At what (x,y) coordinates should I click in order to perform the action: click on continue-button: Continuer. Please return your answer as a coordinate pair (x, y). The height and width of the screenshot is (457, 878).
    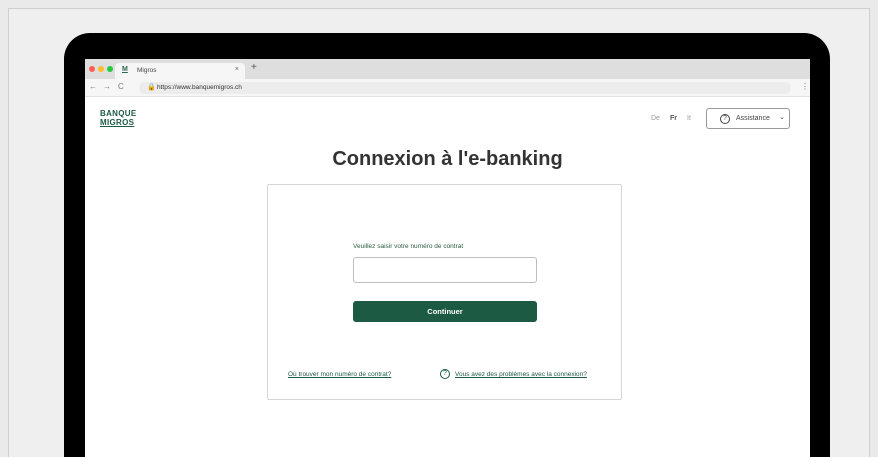
    Looking at the image, I should click on (445, 311).